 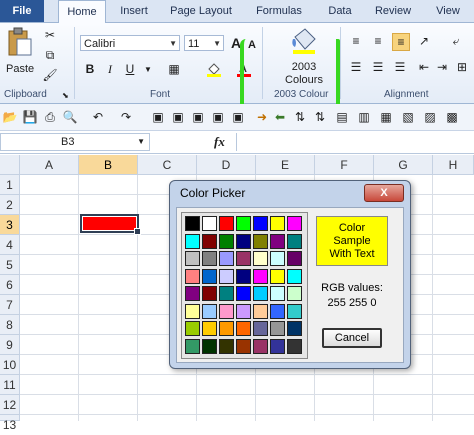 I want to click on row-header: 13, so click(x=10, y=423).